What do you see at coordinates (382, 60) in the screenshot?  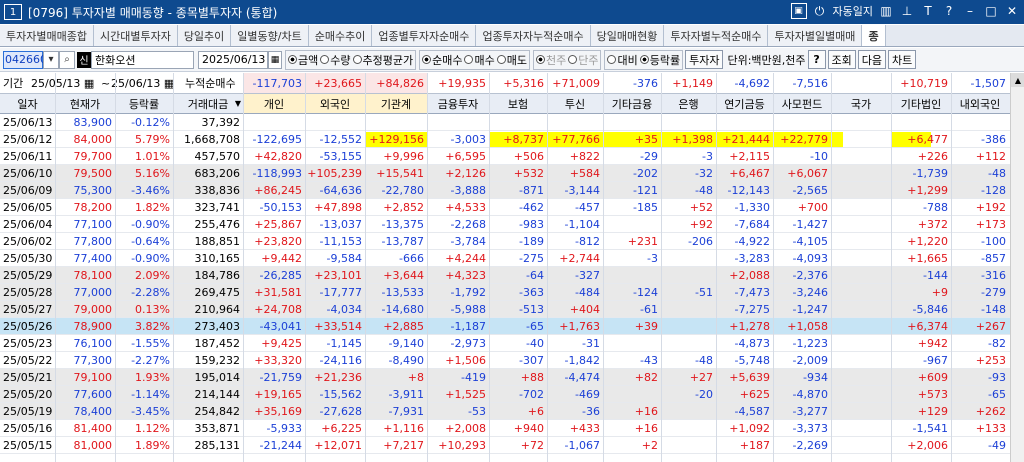 I see `radio-avg-price: 추정평균가` at bounding box center [382, 60].